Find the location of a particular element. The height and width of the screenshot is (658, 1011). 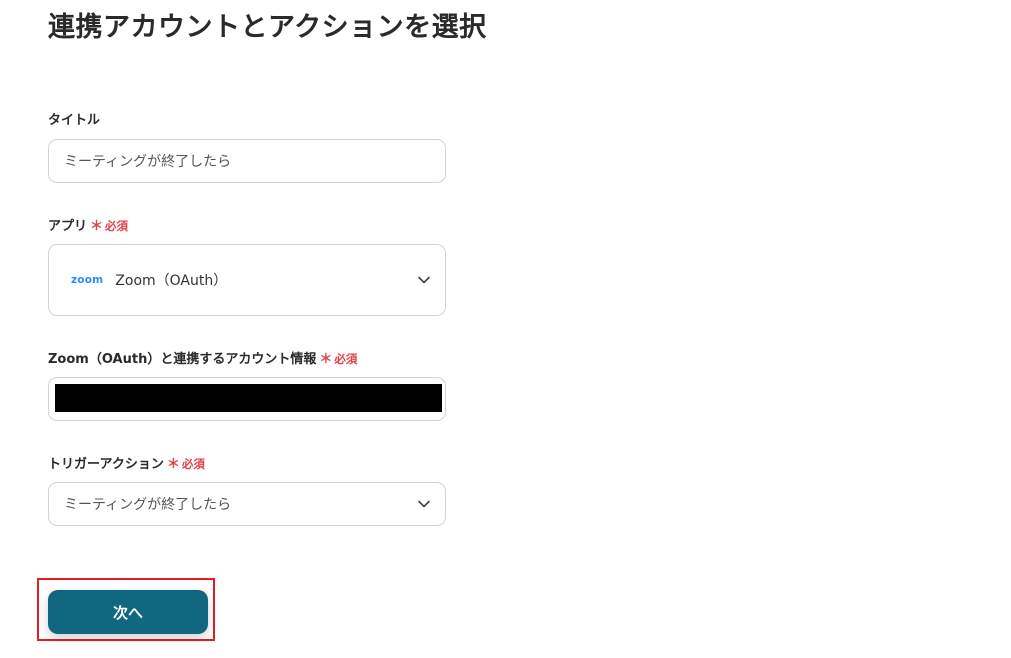

account-select is located at coordinates (247, 399).